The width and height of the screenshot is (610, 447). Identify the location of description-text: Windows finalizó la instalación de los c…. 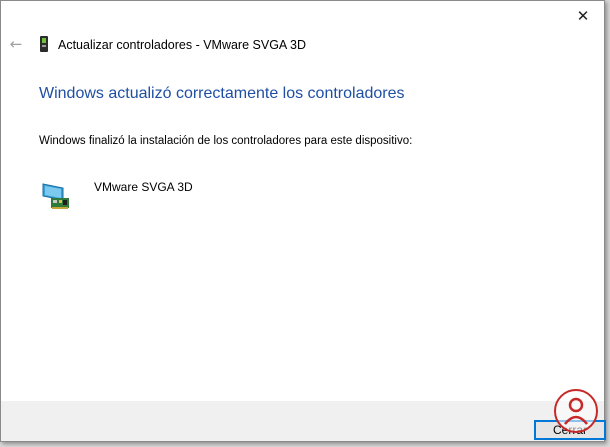
(226, 141).